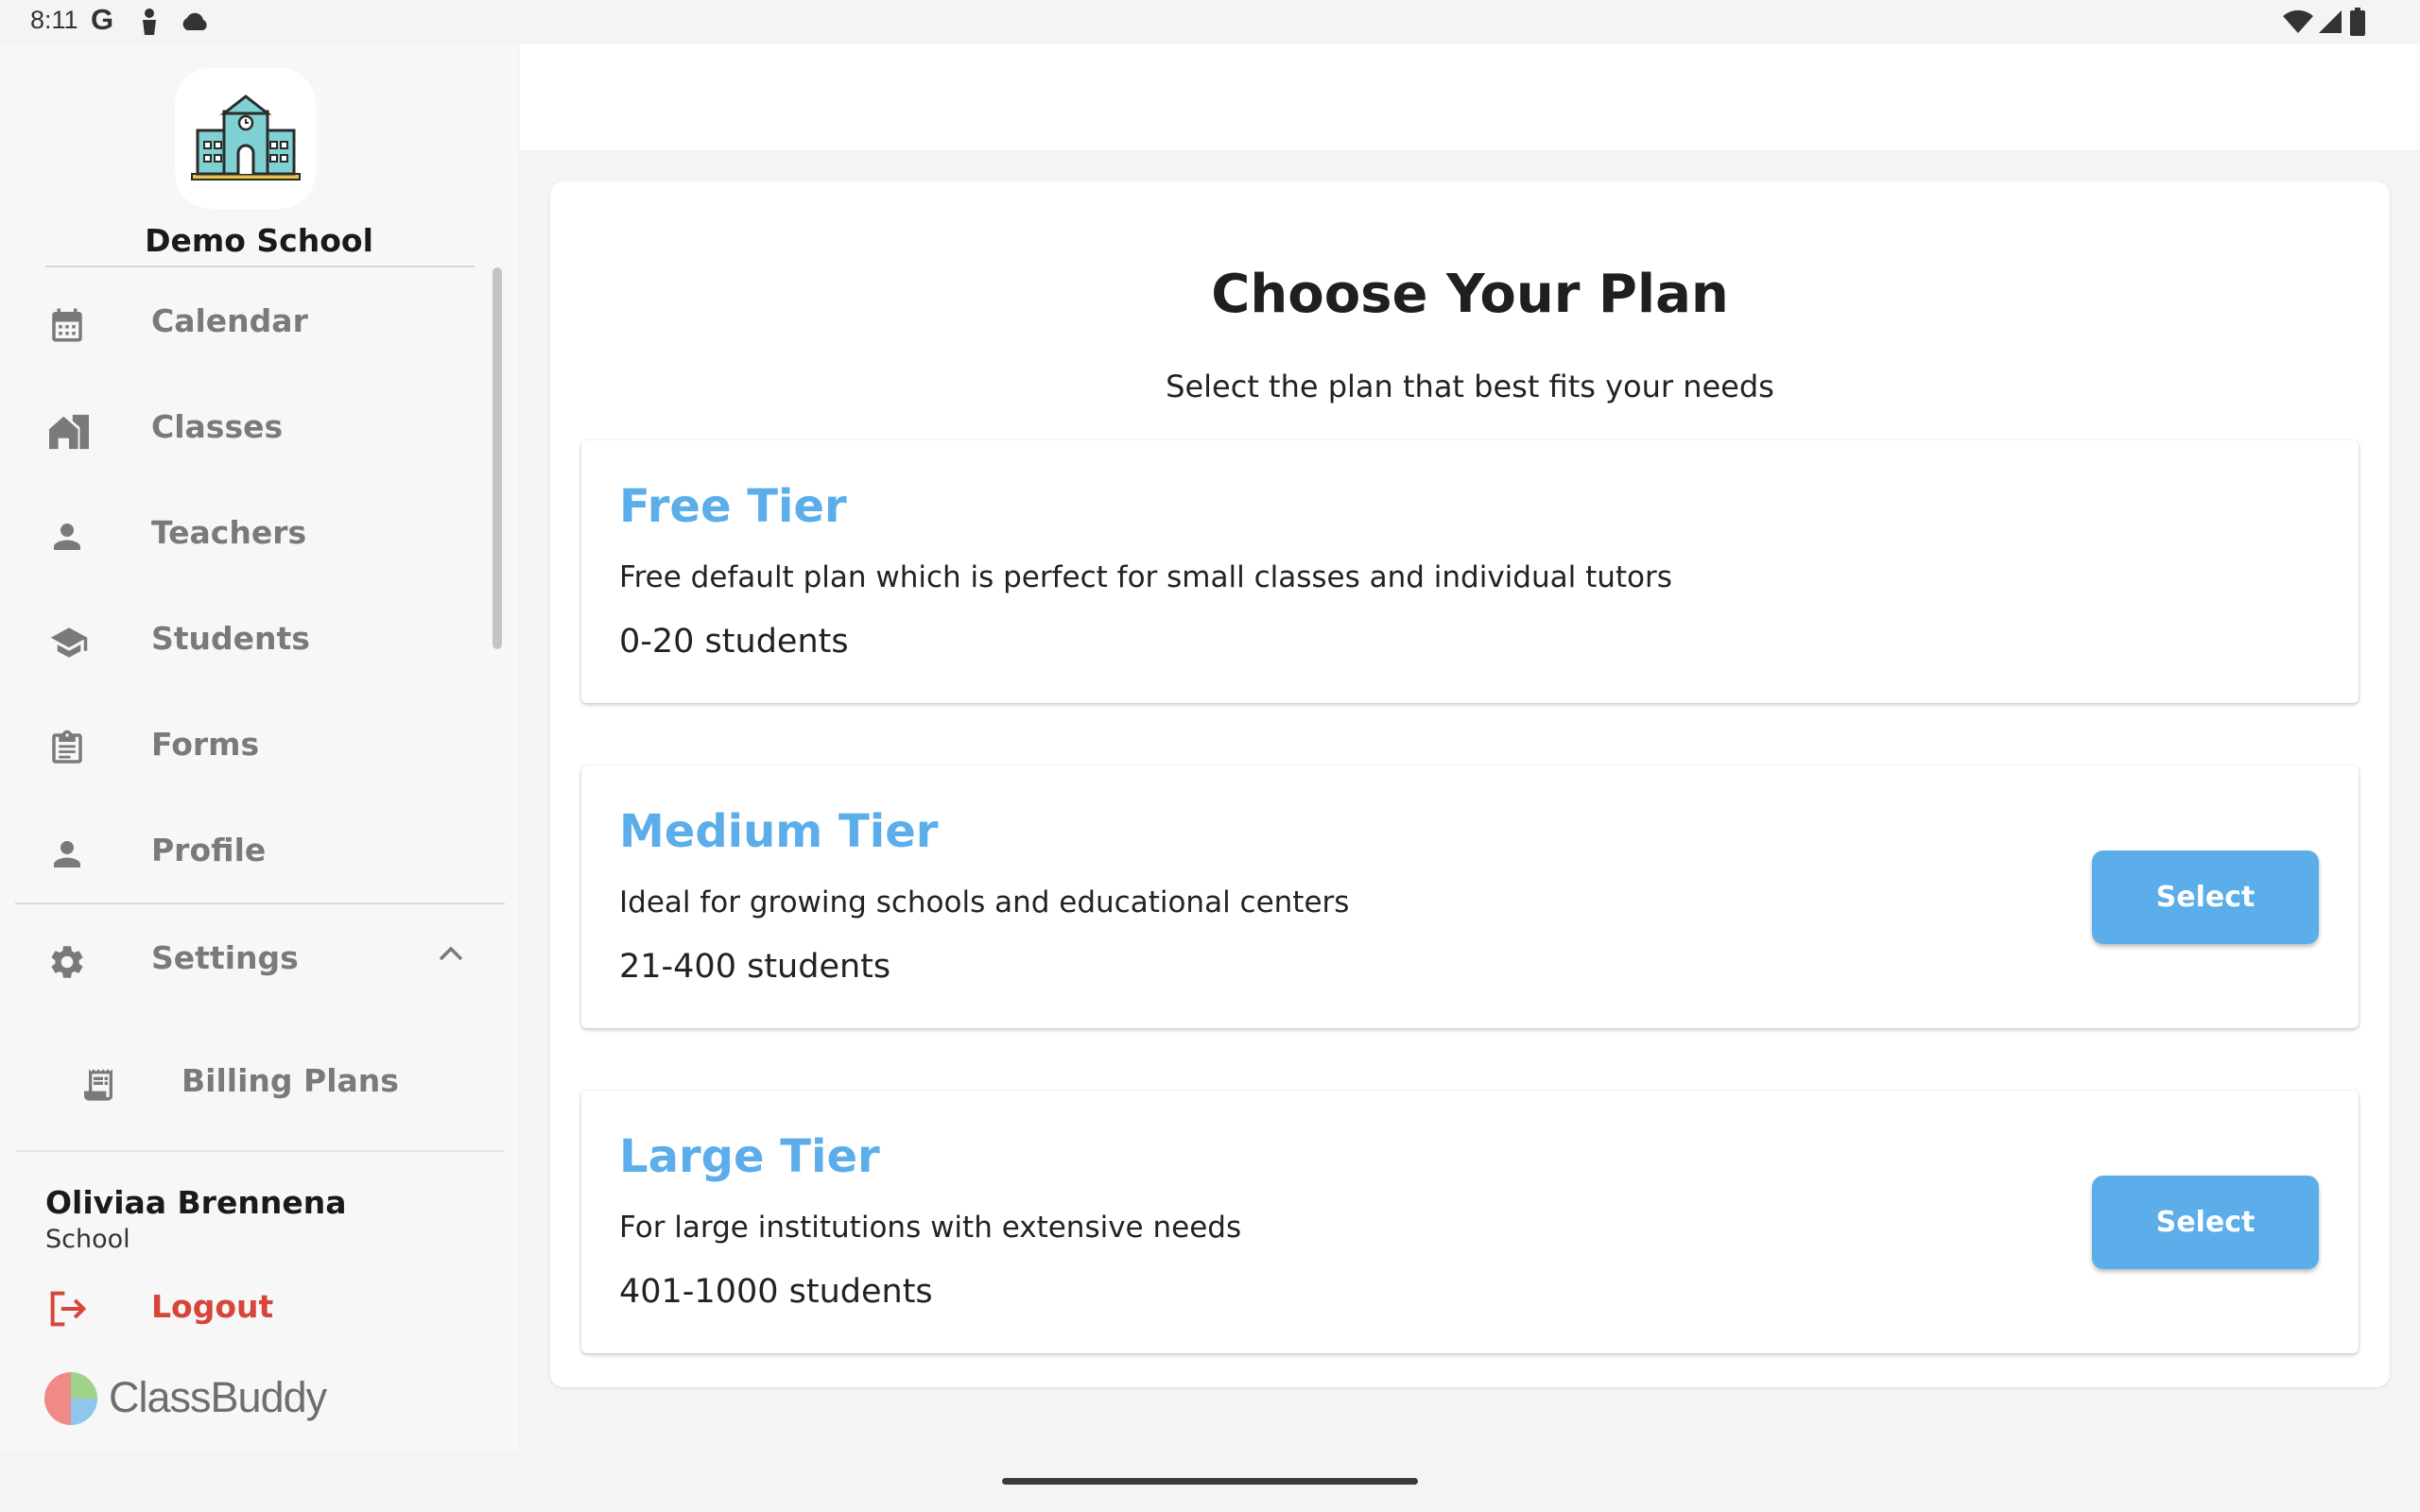 The image size is (2420, 1512). Describe the element at coordinates (779, 831) in the screenshot. I see `plan-name: Medium Tier` at that location.